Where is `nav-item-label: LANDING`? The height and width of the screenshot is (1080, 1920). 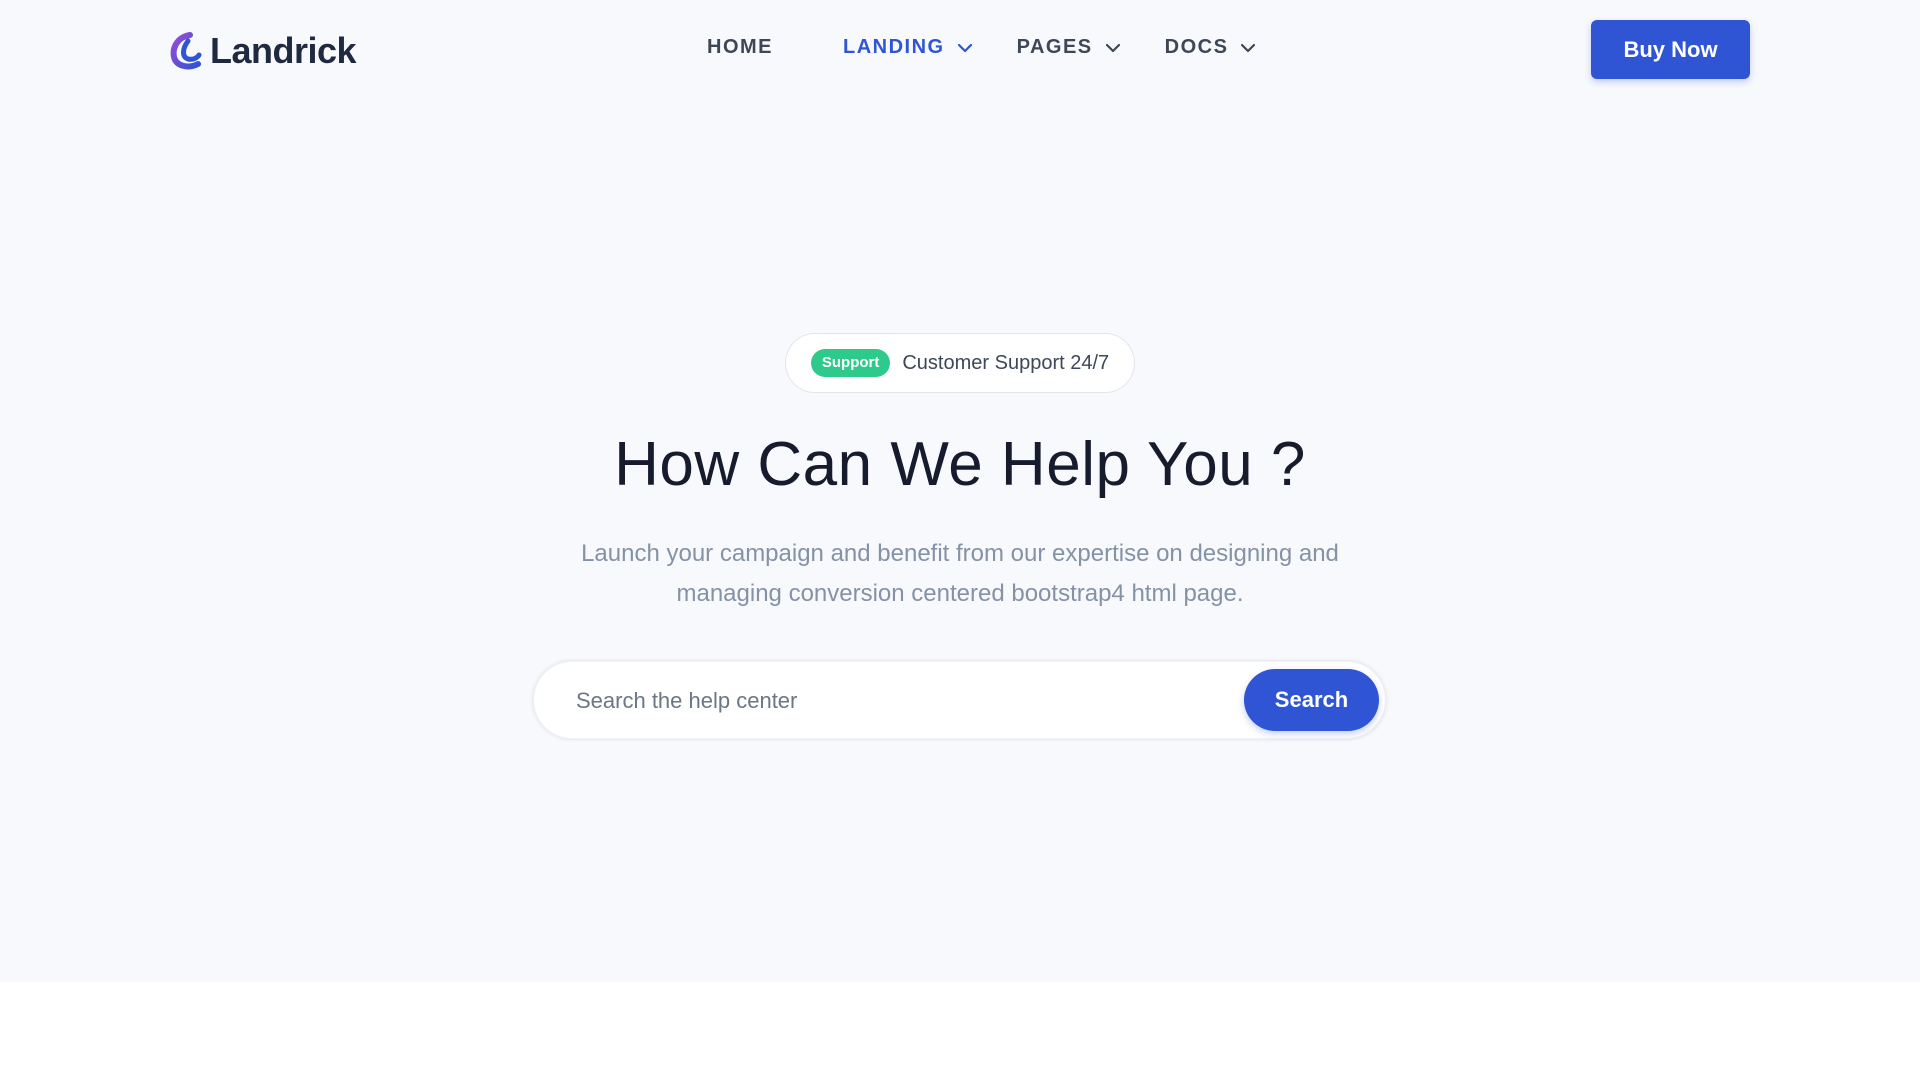 nav-item-label: LANDING is located at coordinates (894, 47).